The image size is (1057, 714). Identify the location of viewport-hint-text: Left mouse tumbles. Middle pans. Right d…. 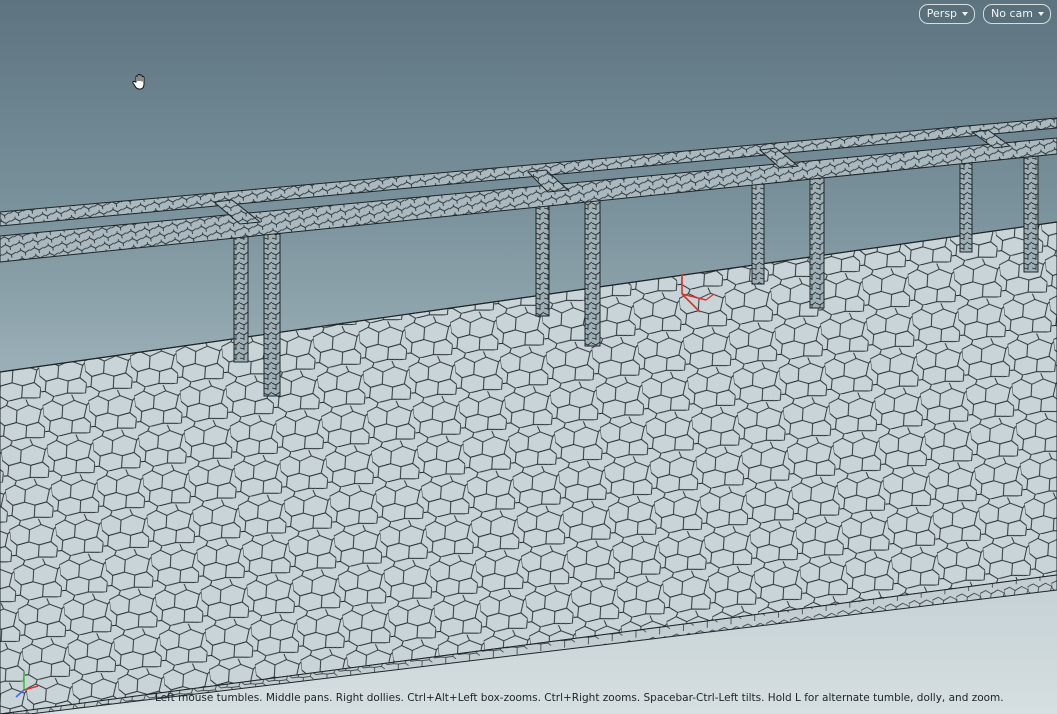
(579, 698).